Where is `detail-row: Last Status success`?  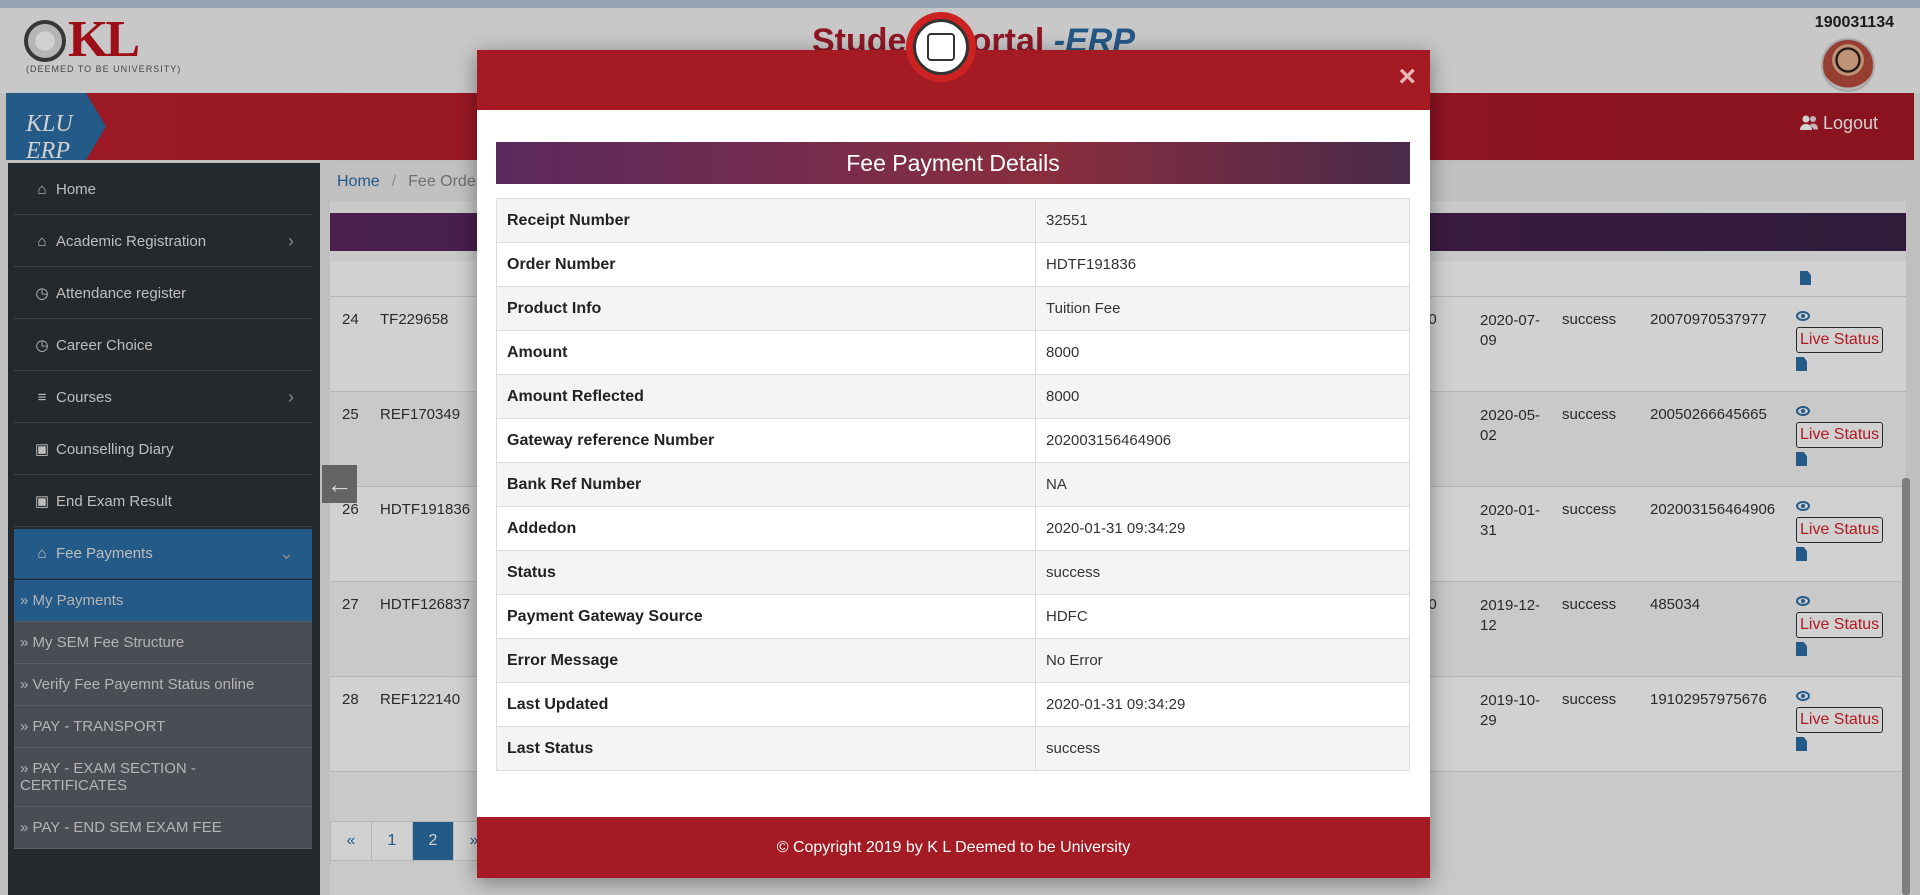 detail-row: Last Status success is located at coordinates (953, 748).